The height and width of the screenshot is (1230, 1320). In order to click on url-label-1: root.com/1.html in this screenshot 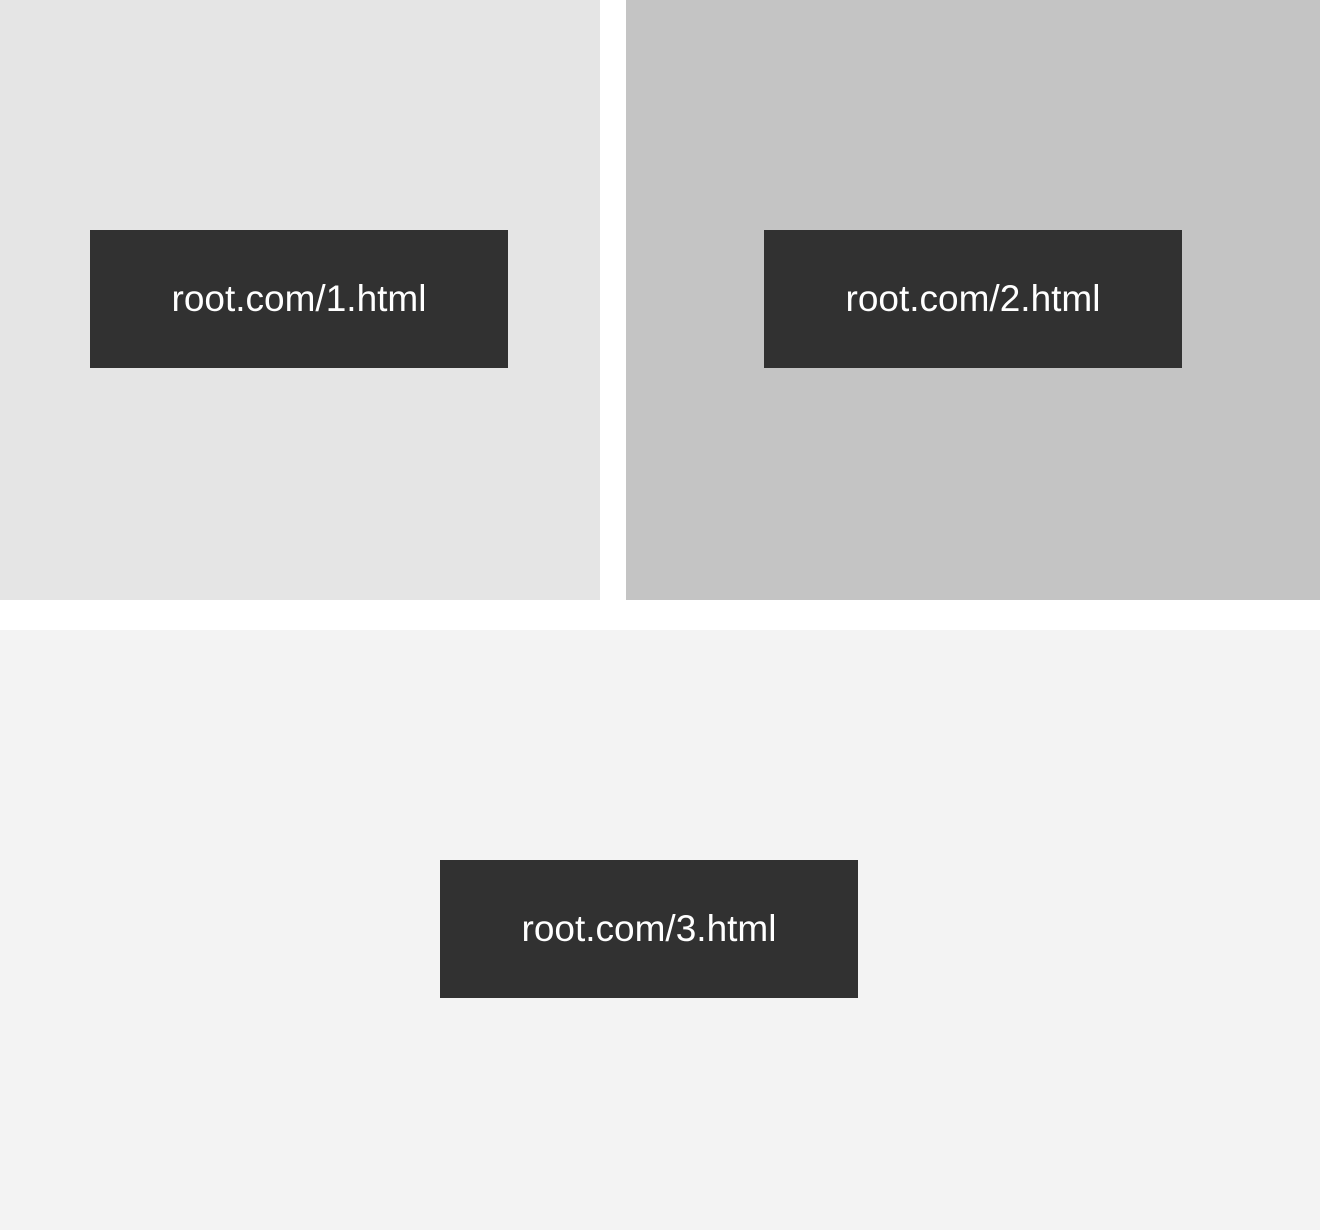, I will do `click(299, 298)`.